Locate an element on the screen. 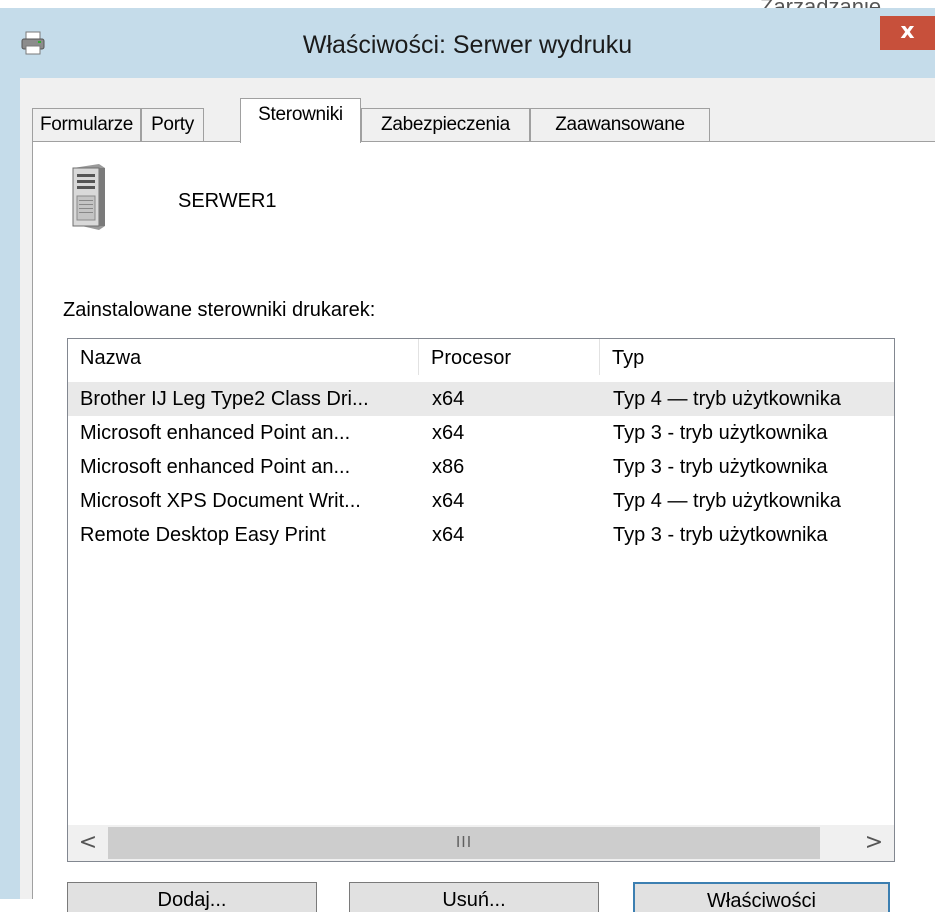 The width and height of the screenshot is (935, 912). column-header-procesor: Procesor is located at coordinates (509, 357).